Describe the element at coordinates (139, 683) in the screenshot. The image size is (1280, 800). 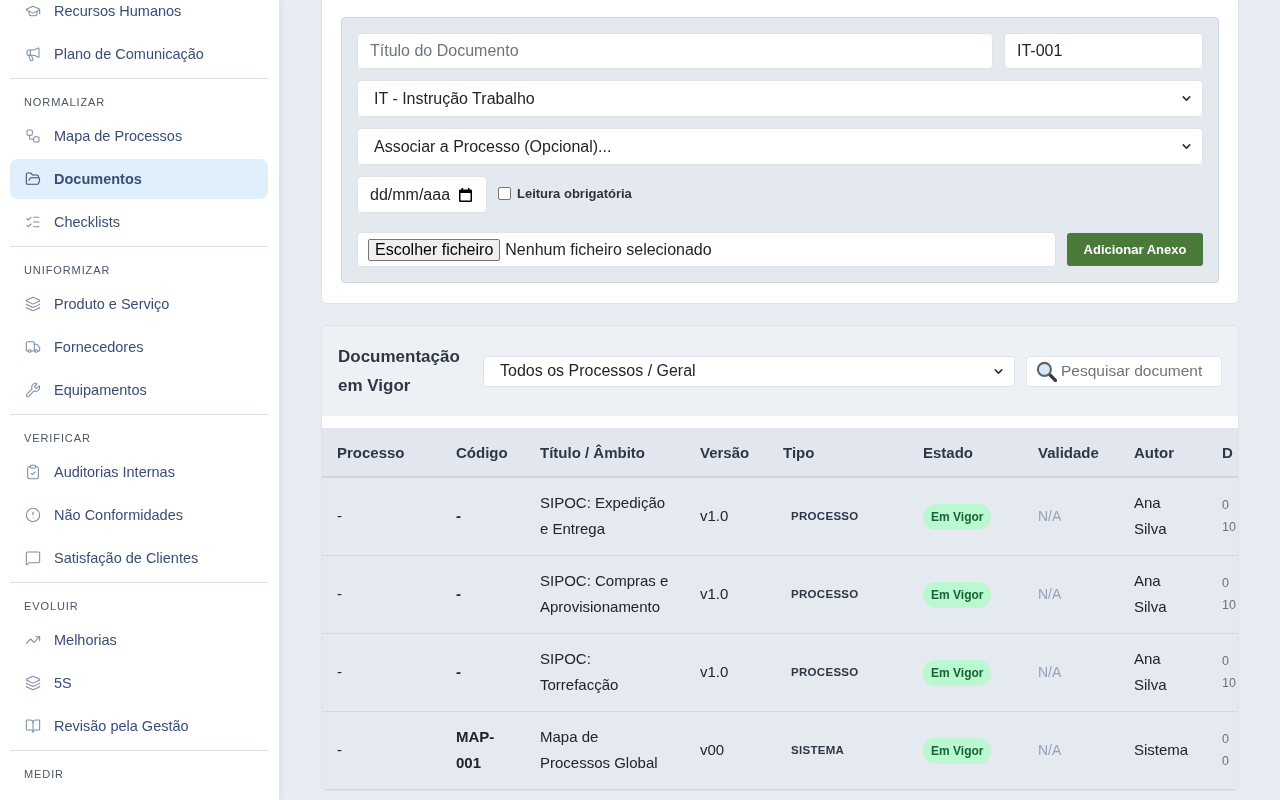
I see `sidebar-item: 5S` at that location.